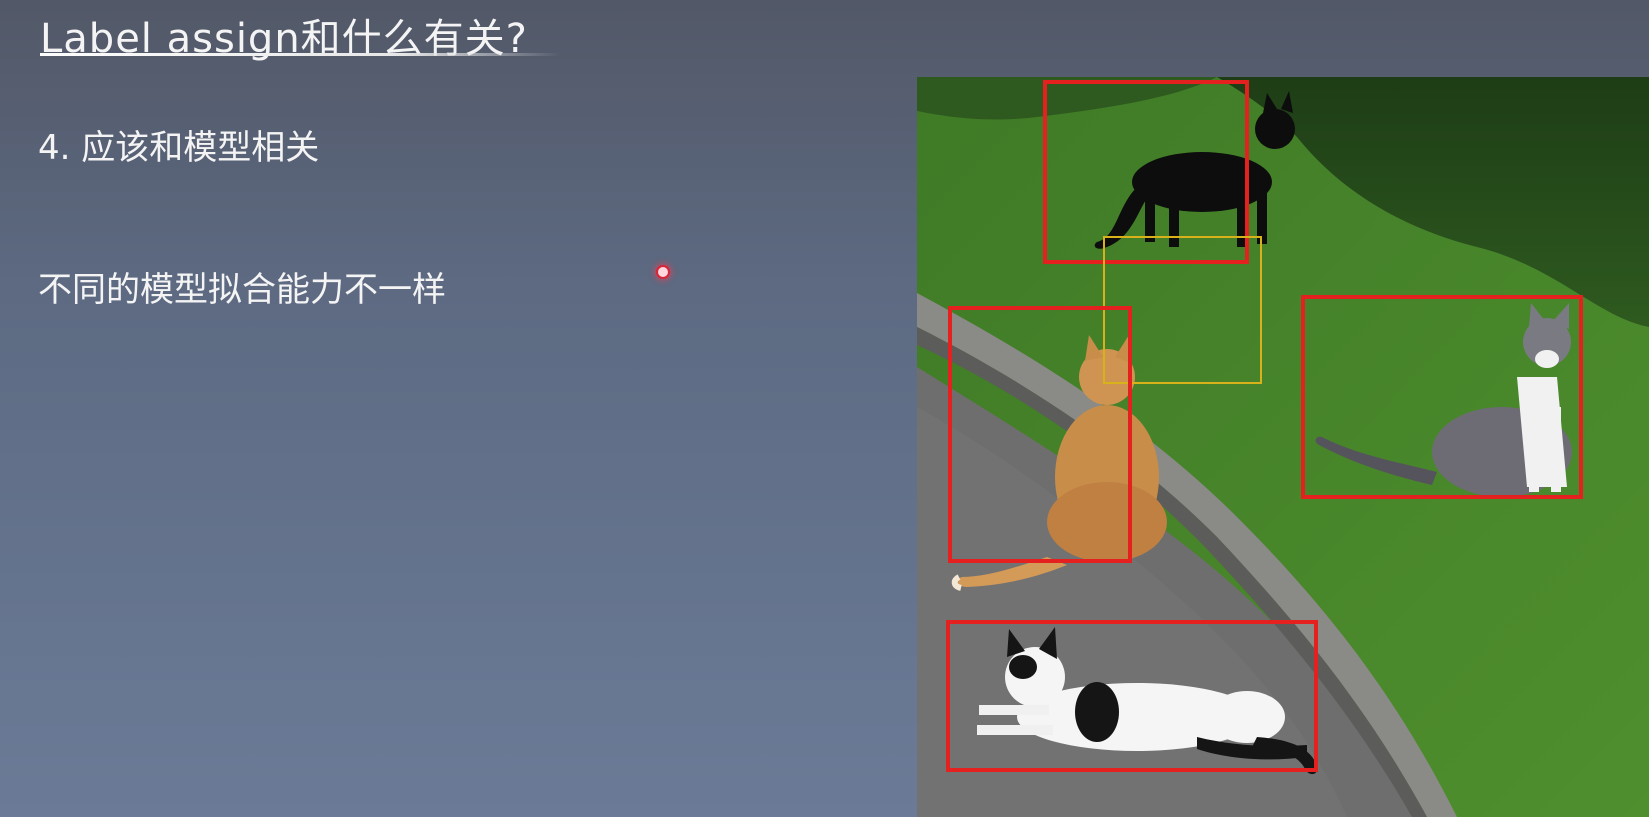 This screenshot has width=1649, height=817. I want to click on laser-pointer, so click(663, 272).